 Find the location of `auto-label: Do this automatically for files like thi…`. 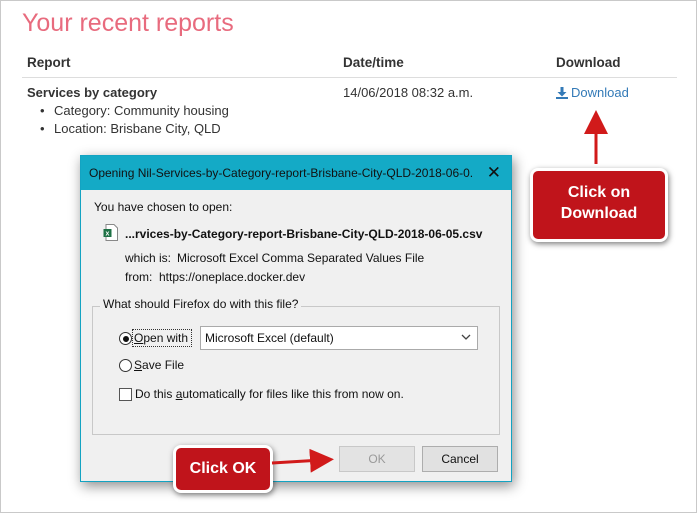

auto-label: Do this automatically for files like thi… is located at coordinates (269, 394).